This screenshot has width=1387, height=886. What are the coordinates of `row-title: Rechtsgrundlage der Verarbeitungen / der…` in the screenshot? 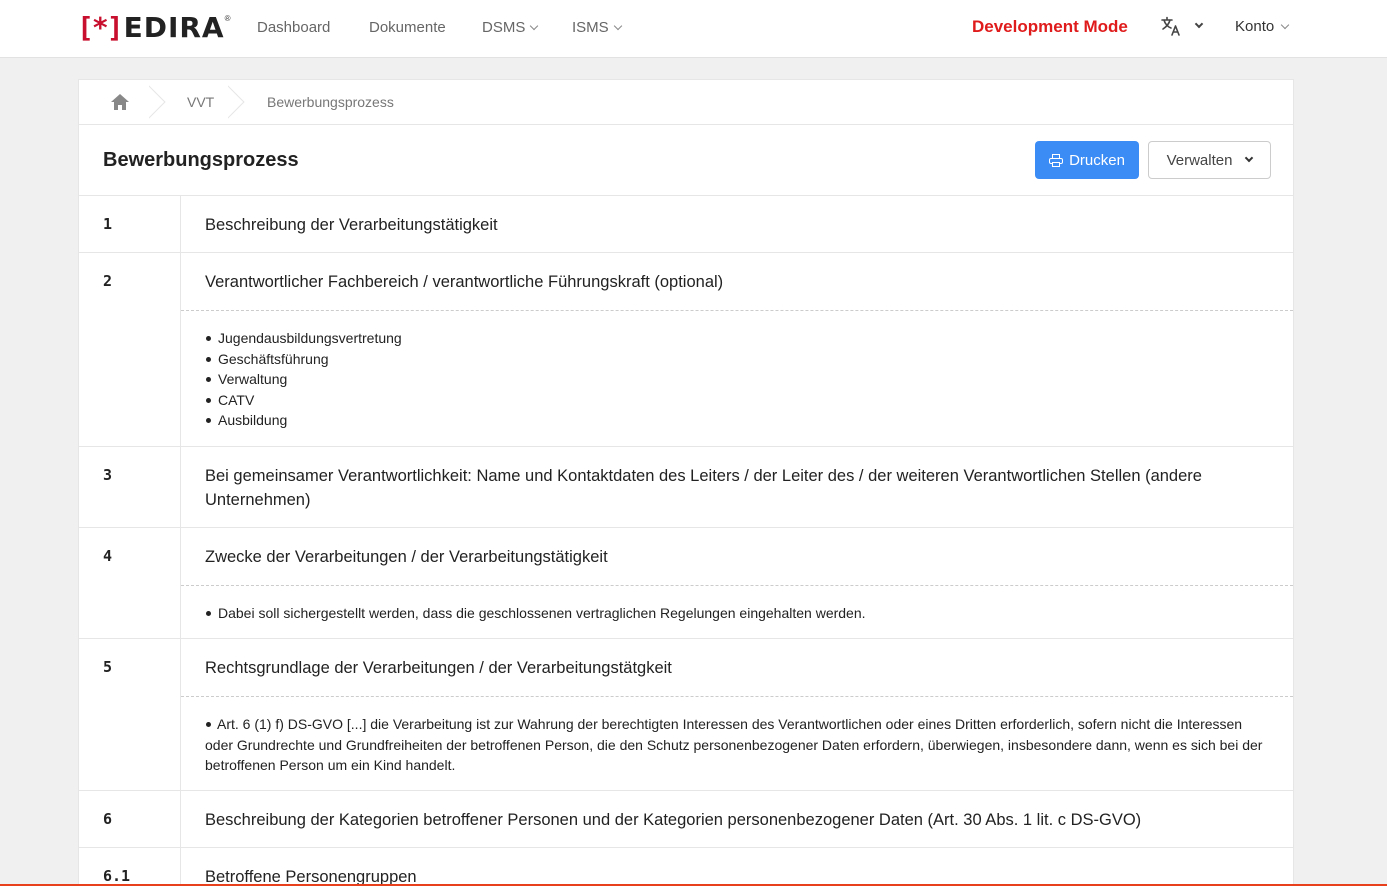 It's located at (438, 668).